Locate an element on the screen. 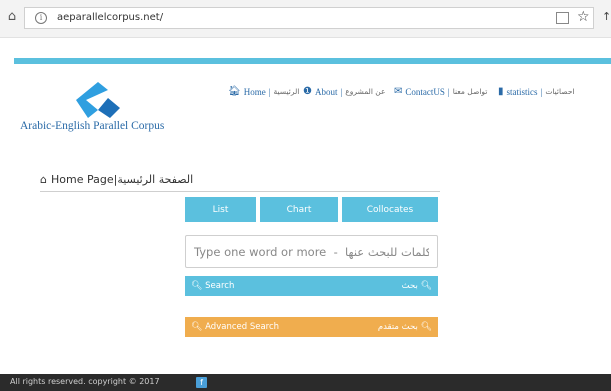  tab-collocates: Collocates is located at coordinates (390, 209).